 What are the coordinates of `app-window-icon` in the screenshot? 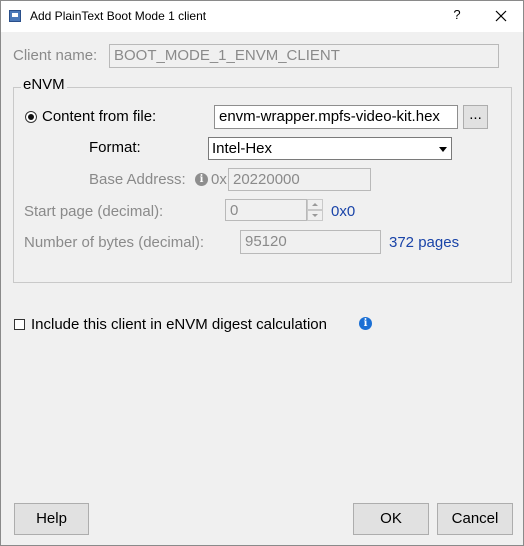 It's located at (15, 16).